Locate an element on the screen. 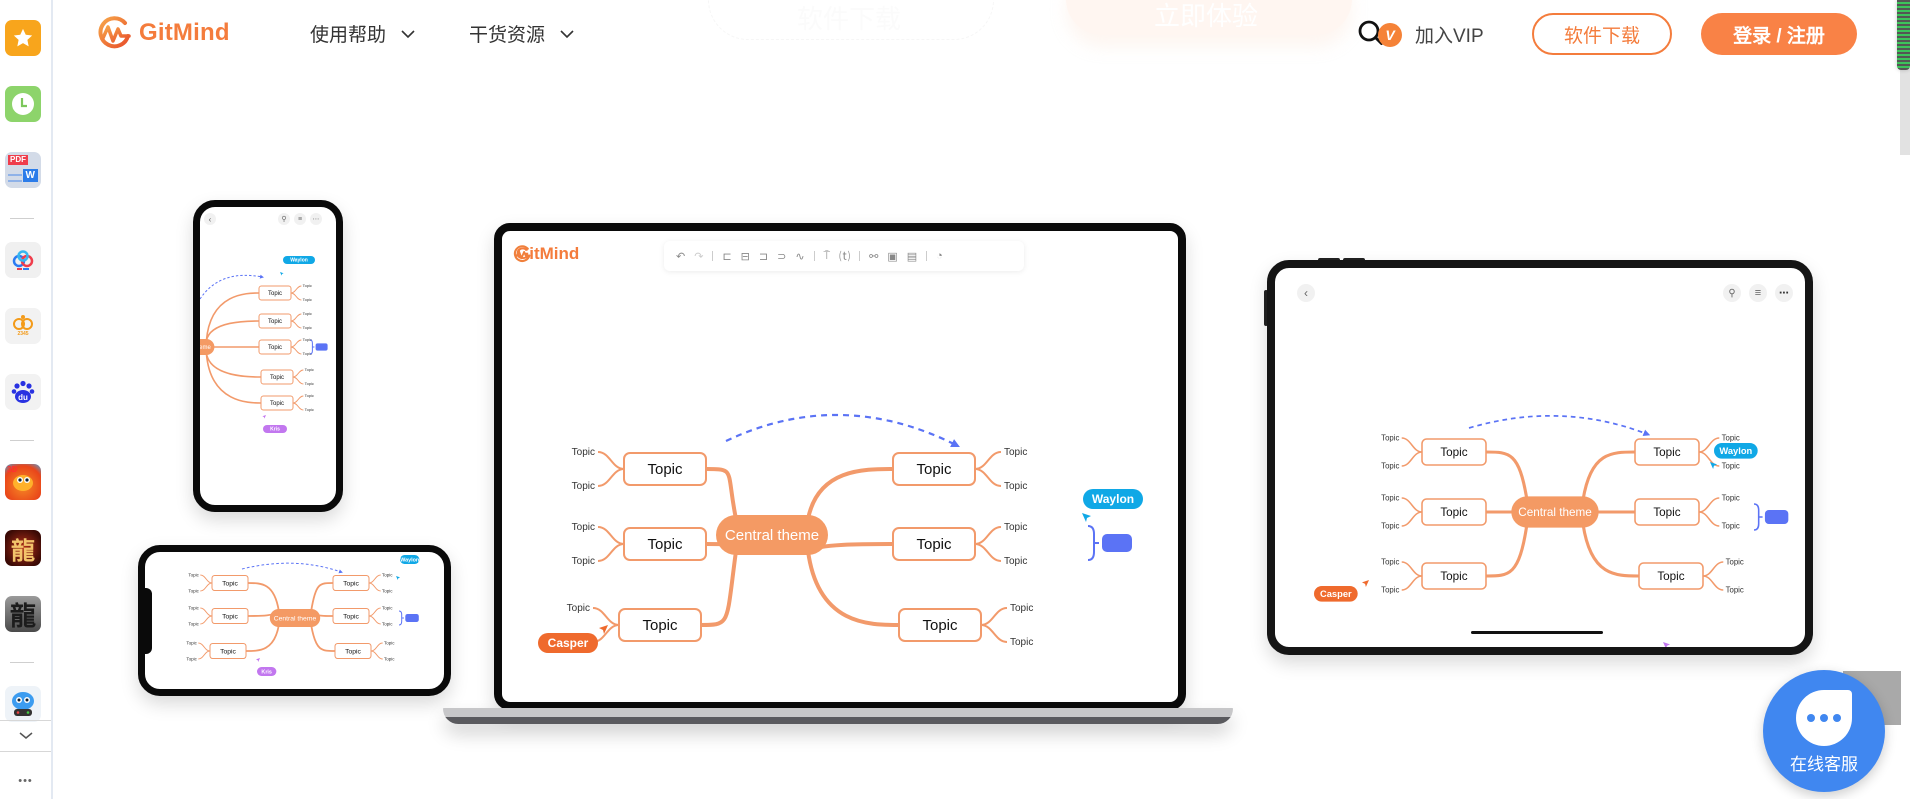 This screenshot has height=799, width=1910. nav-resources: 干货资源 is located at coordinates (522, 33).